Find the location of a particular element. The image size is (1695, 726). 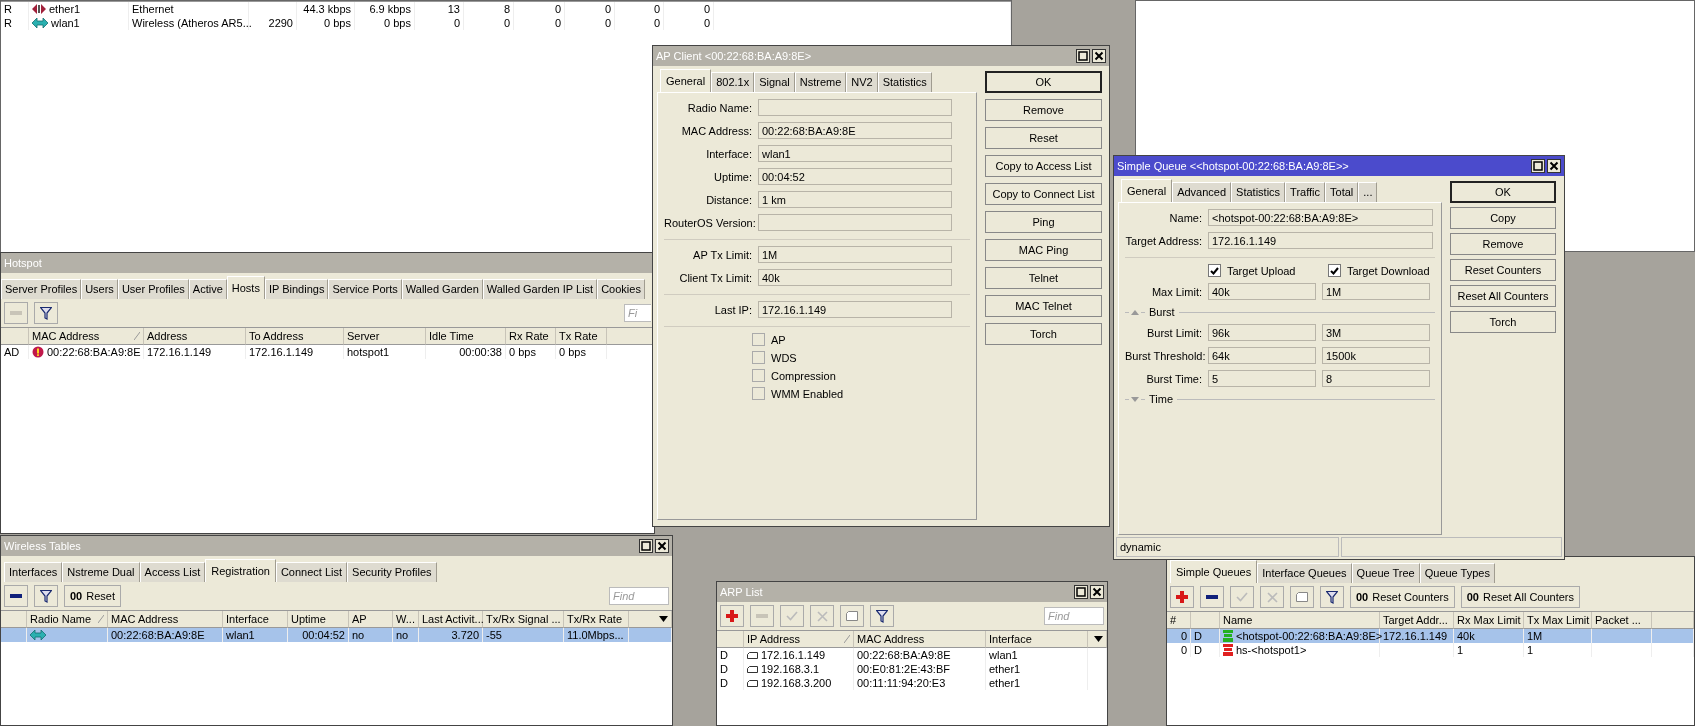

column-header: Uptime is located at coordinates (318, 619).